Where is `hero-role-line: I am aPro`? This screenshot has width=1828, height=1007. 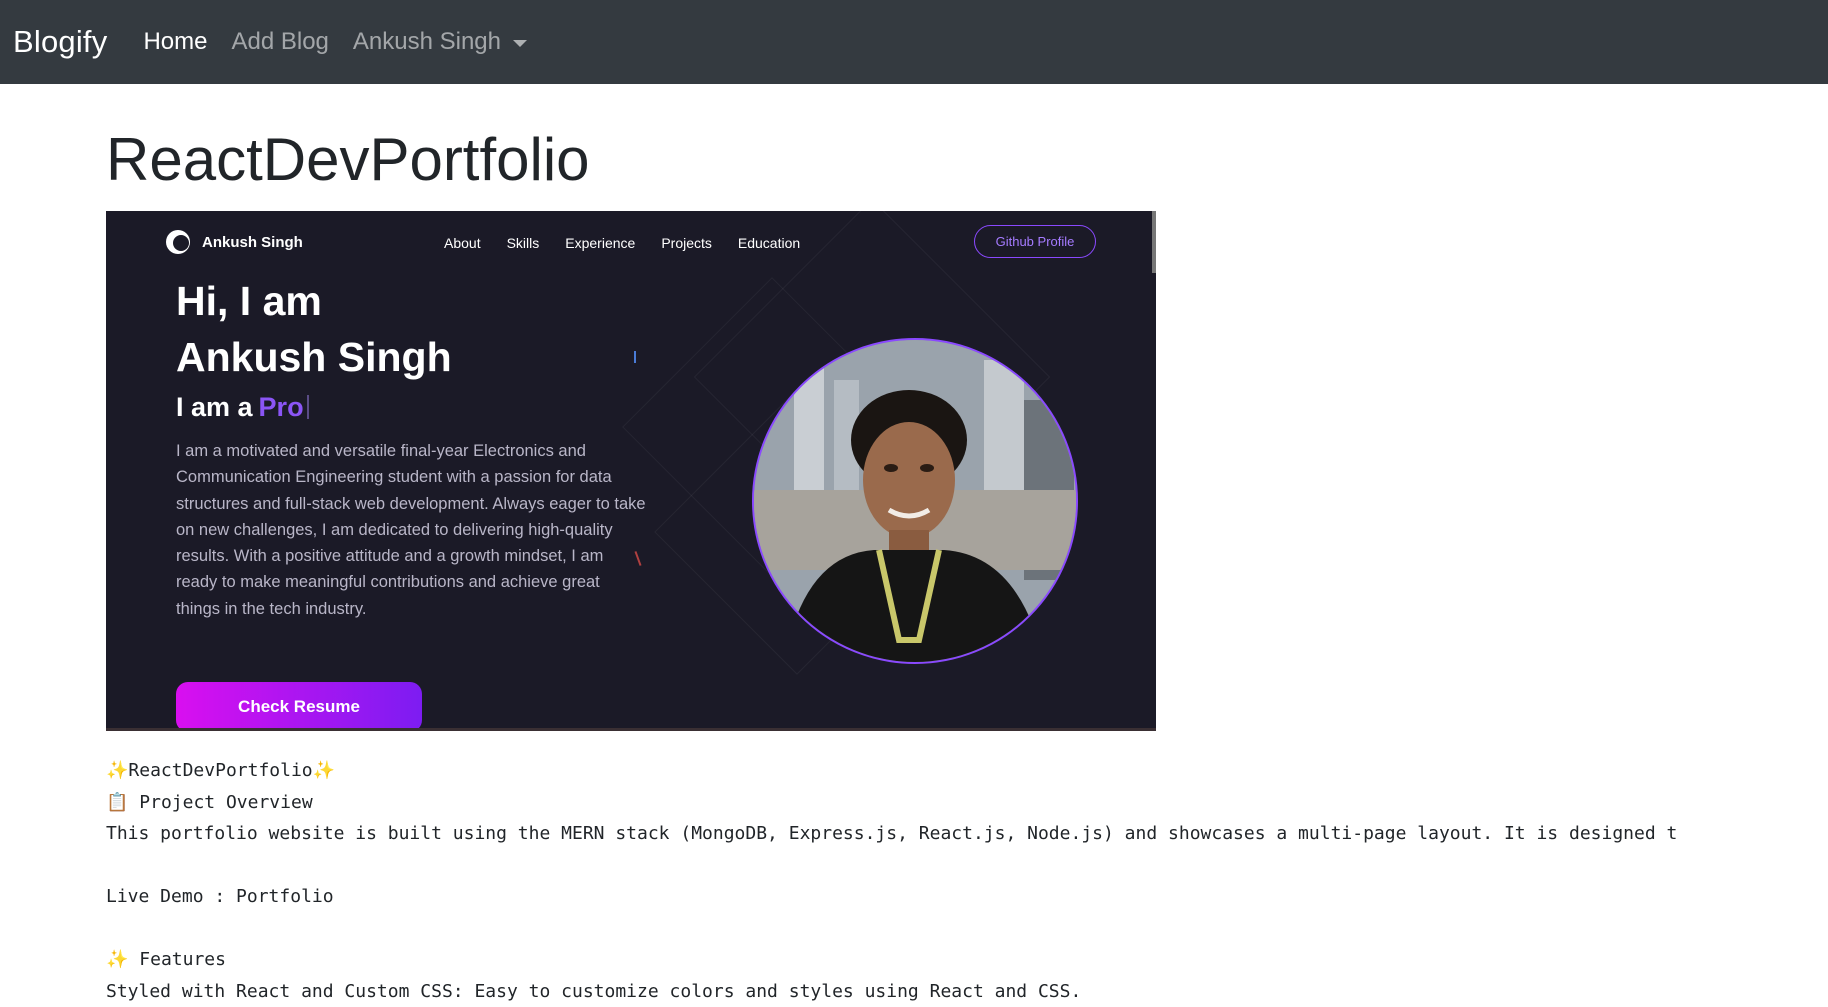 hero-role-line: I am aPro is located at coordinates (242, 407).